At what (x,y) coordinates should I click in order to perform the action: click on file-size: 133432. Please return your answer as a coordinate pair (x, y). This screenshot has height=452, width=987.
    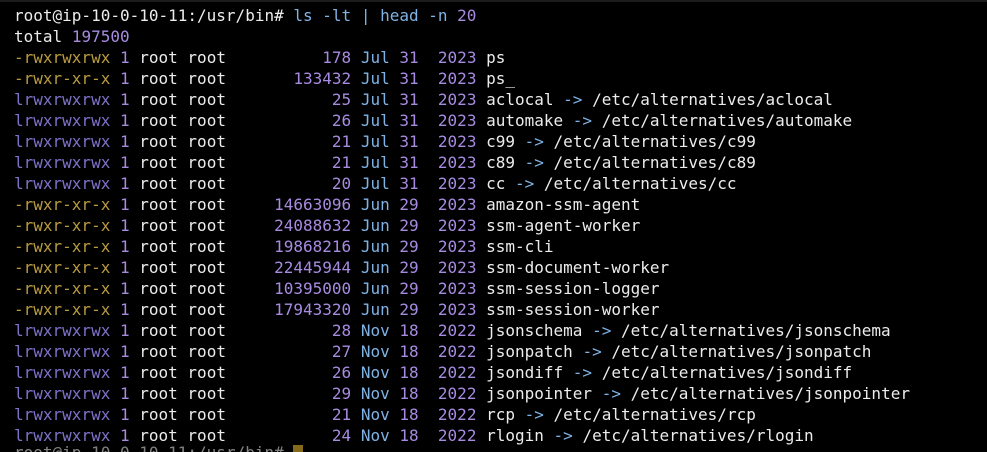
    Looking at the image, I should click on (293, 78).